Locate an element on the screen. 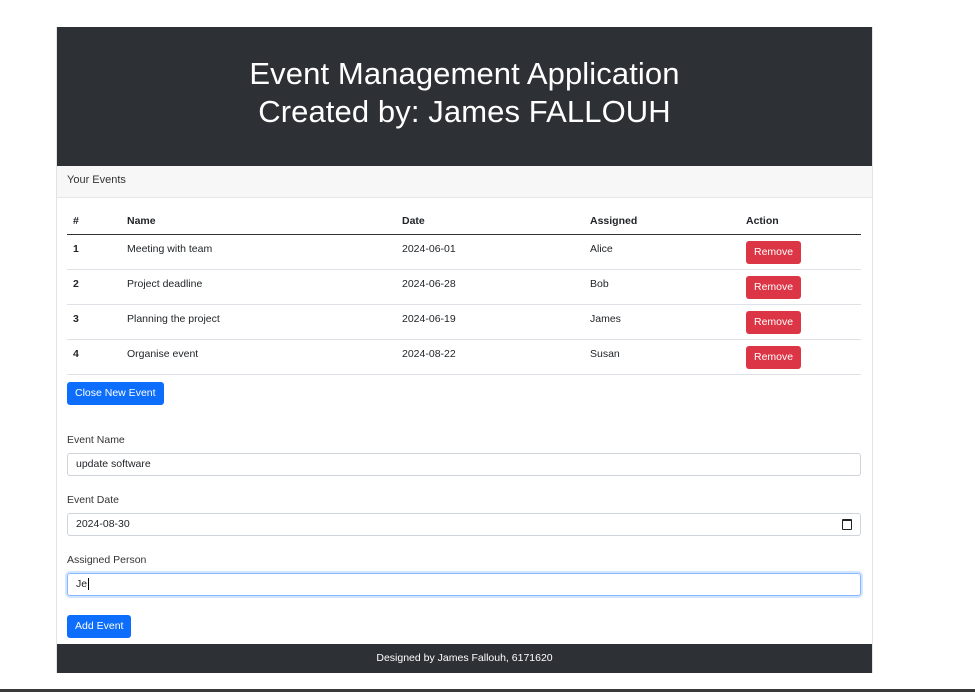 Image resolution: width=975 pixels, height=692 pixels. row-name: Project deadline is located at coordinates (258, 287).